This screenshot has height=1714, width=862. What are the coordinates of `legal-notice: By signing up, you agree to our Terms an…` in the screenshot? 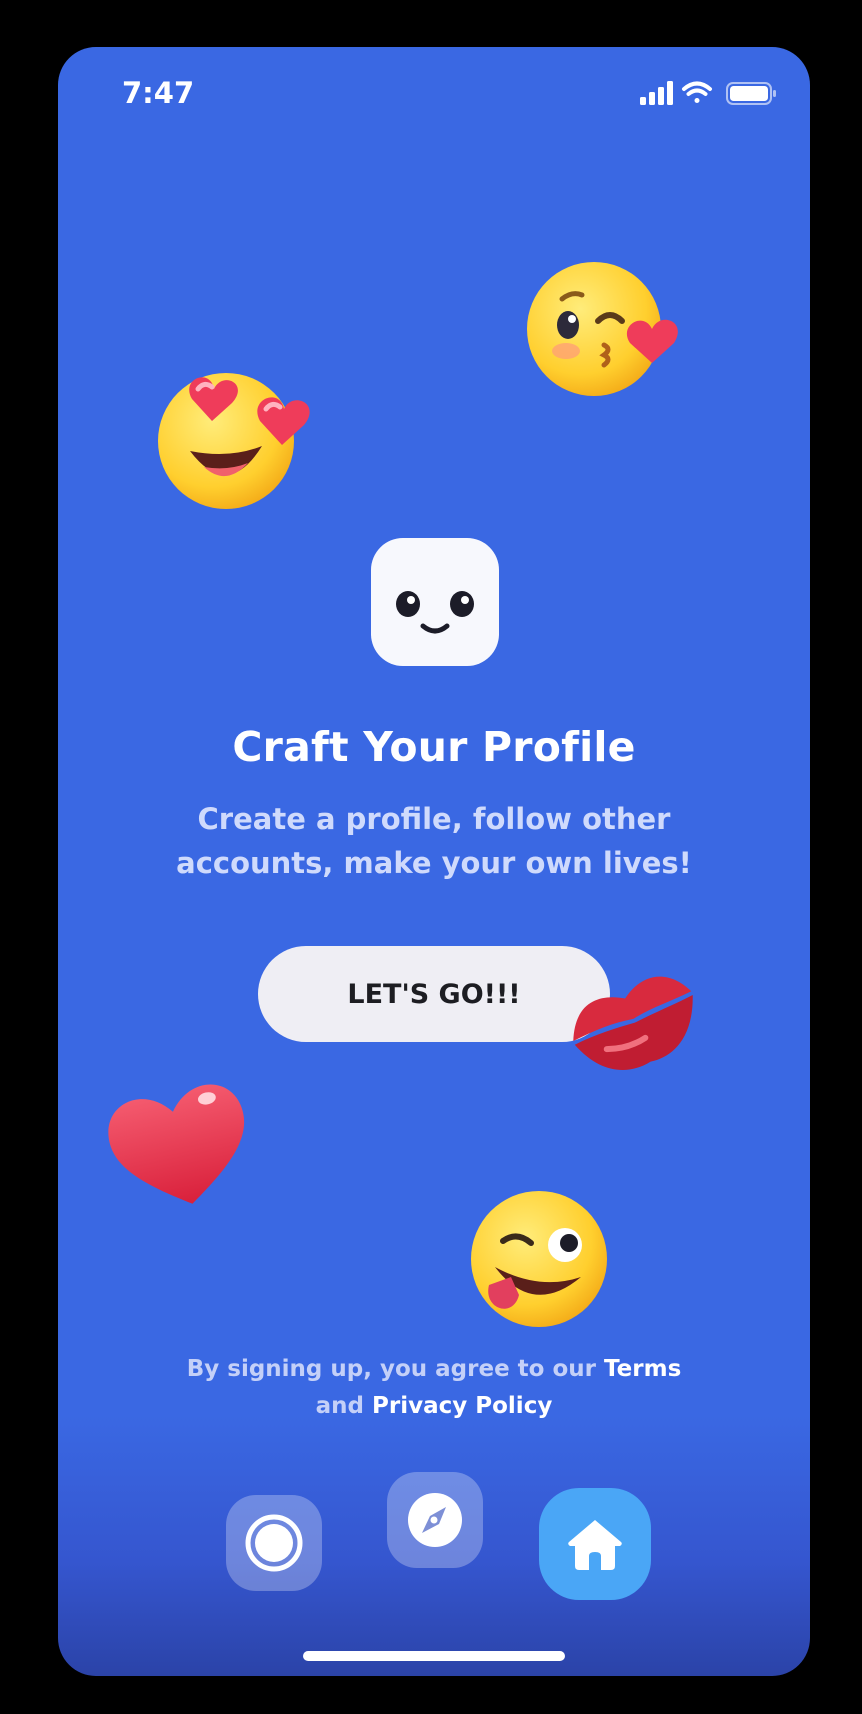 It's located at (434, 1388).